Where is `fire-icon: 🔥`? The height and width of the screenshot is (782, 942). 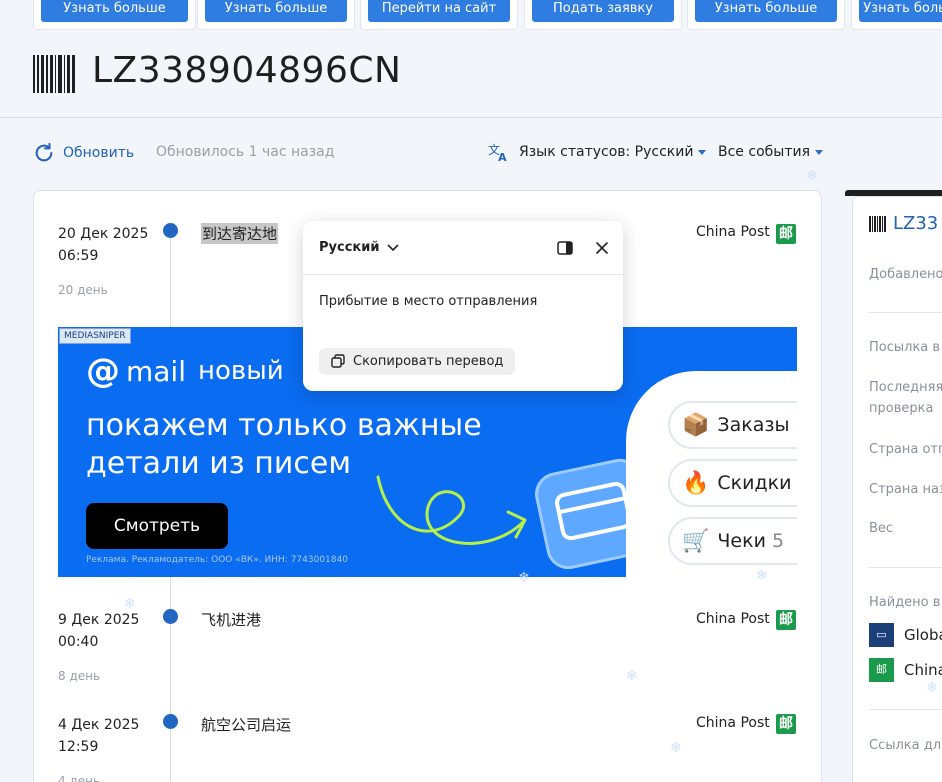
fire-icon: 🔥 is located at coordinates (696, 483).